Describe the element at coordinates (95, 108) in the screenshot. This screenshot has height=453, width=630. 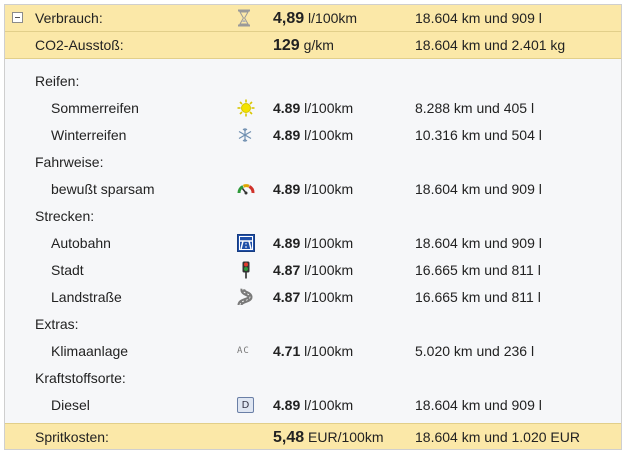
I see `item-label: Sommerreifen` at that location.